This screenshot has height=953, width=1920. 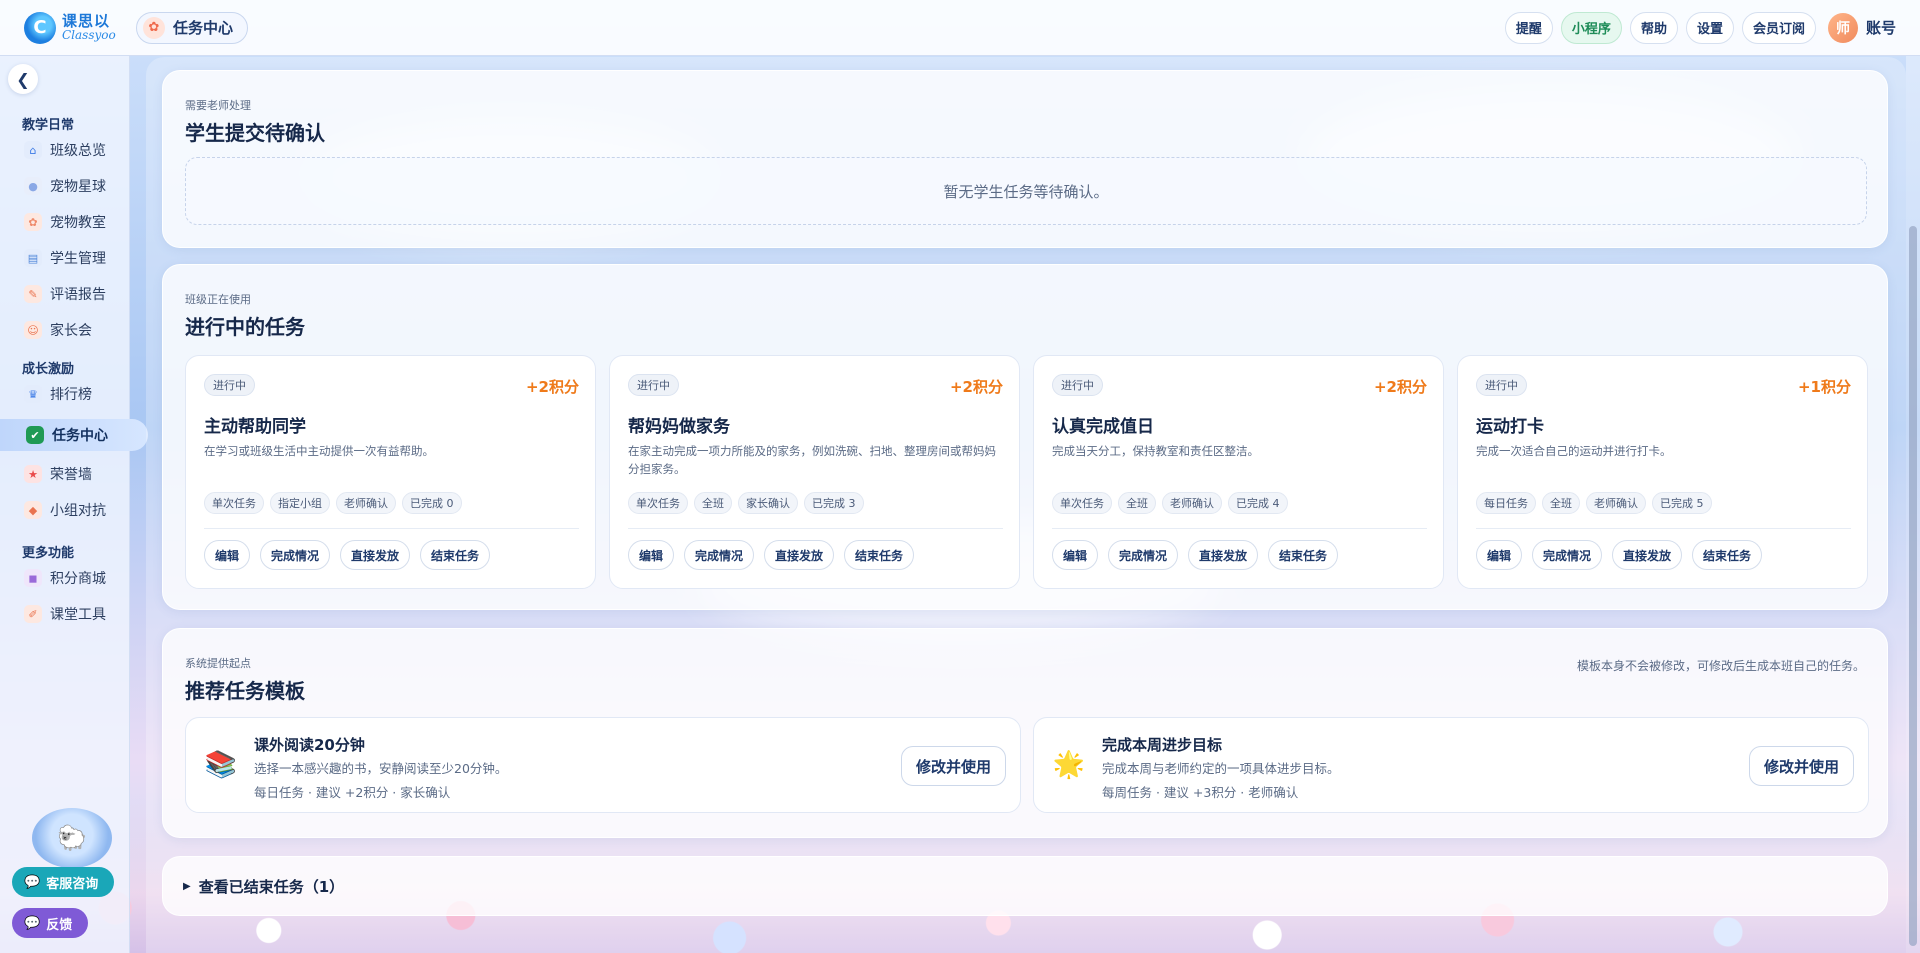 I want to click on sidebar-item-points-shop: ◼ 积分商城, so click(x=65, y=578).